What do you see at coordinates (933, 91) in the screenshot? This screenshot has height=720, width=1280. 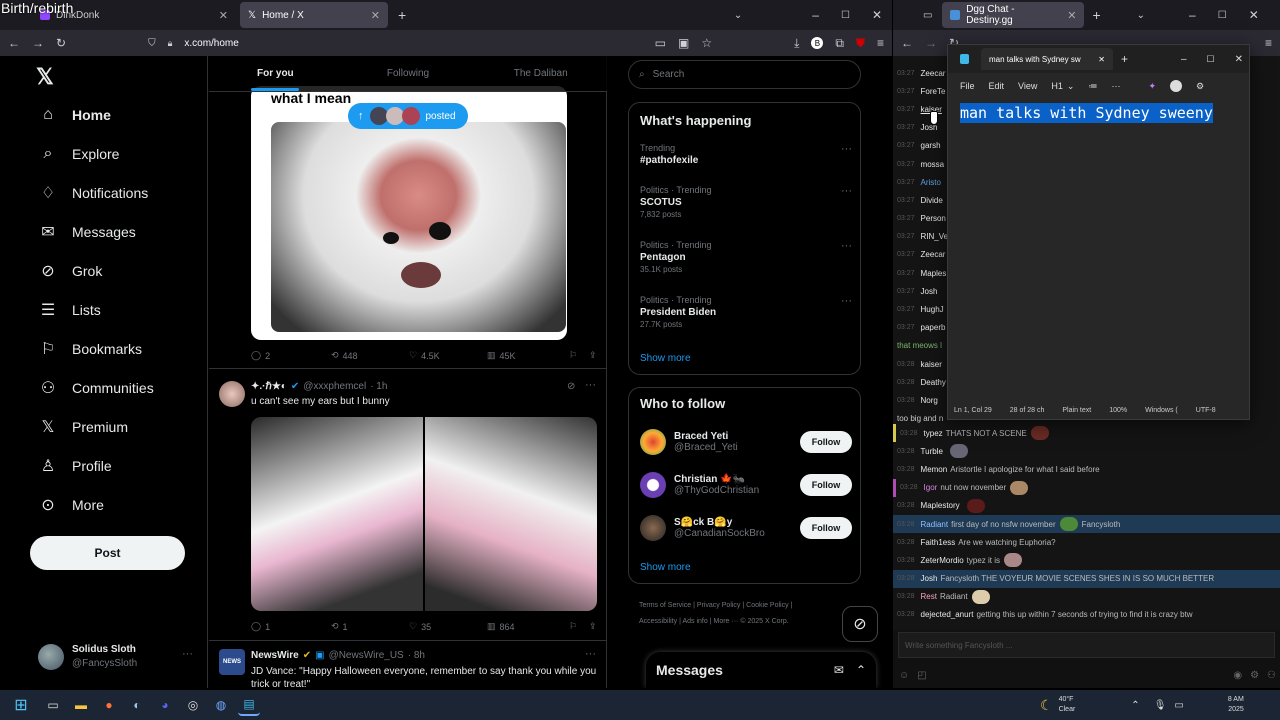 I see `chat-user: ForeTe` at bounding box center [933, 91].